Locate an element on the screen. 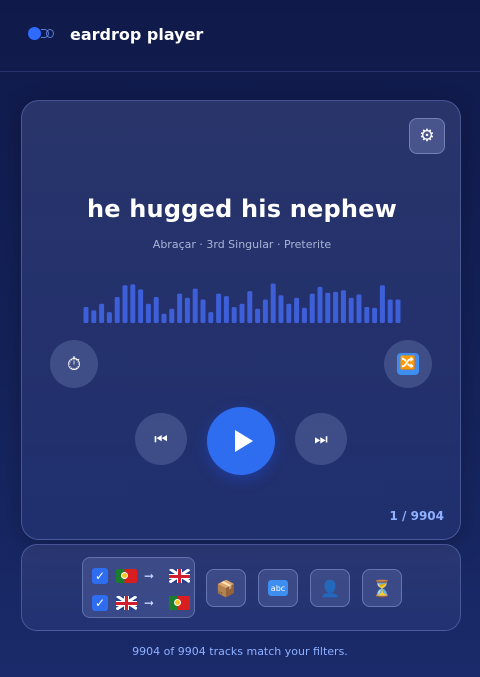  play-icon is located at coordinates (243, 441).